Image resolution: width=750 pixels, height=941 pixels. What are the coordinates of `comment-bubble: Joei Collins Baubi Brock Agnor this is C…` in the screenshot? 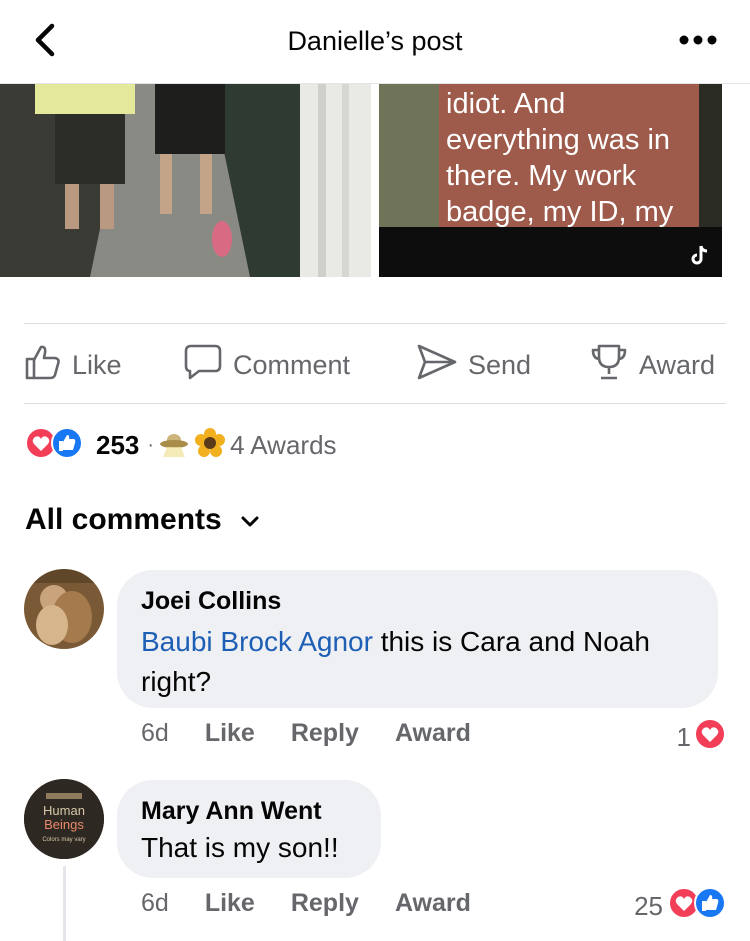 It's located at (417, 639).